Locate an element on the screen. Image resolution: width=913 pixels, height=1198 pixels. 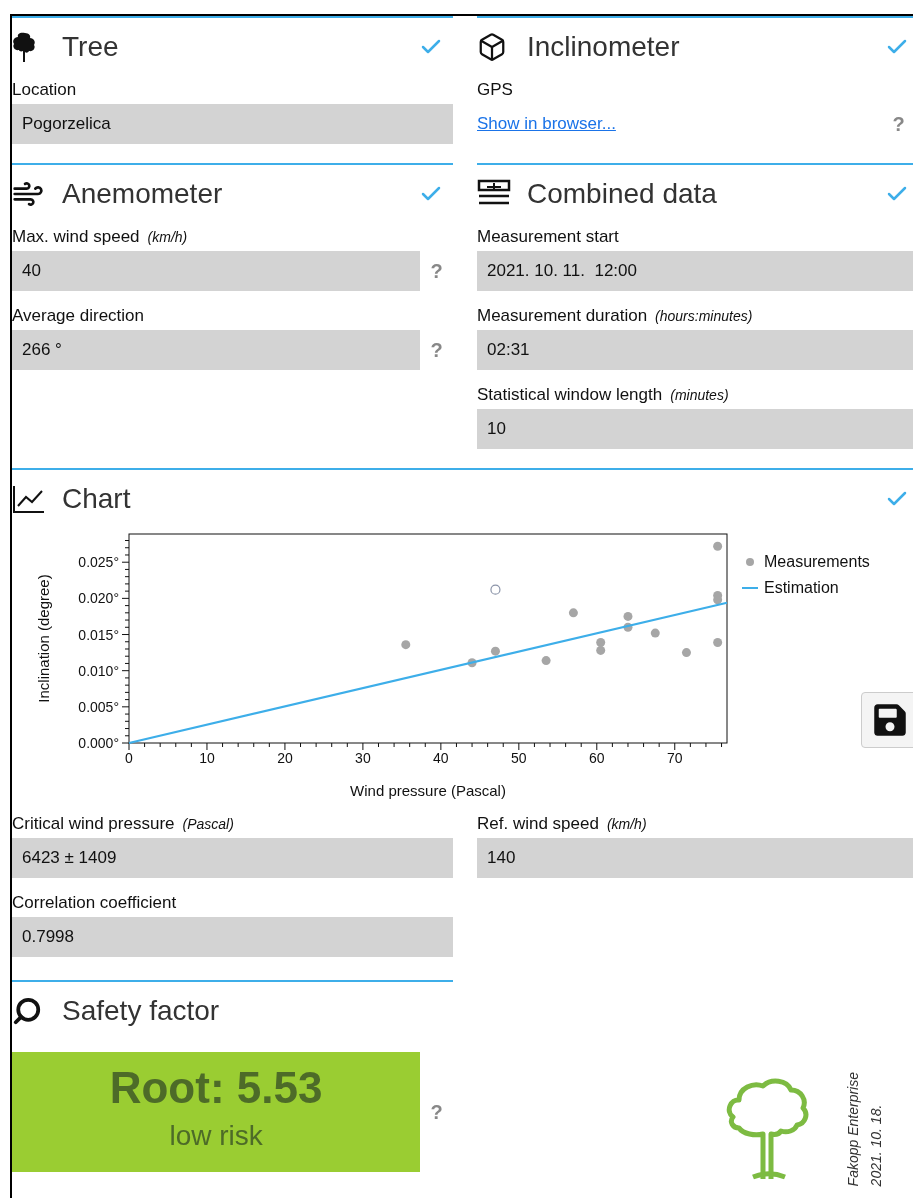
safety-headline: Root: 5.53 is located at coordinates (216, 1088).